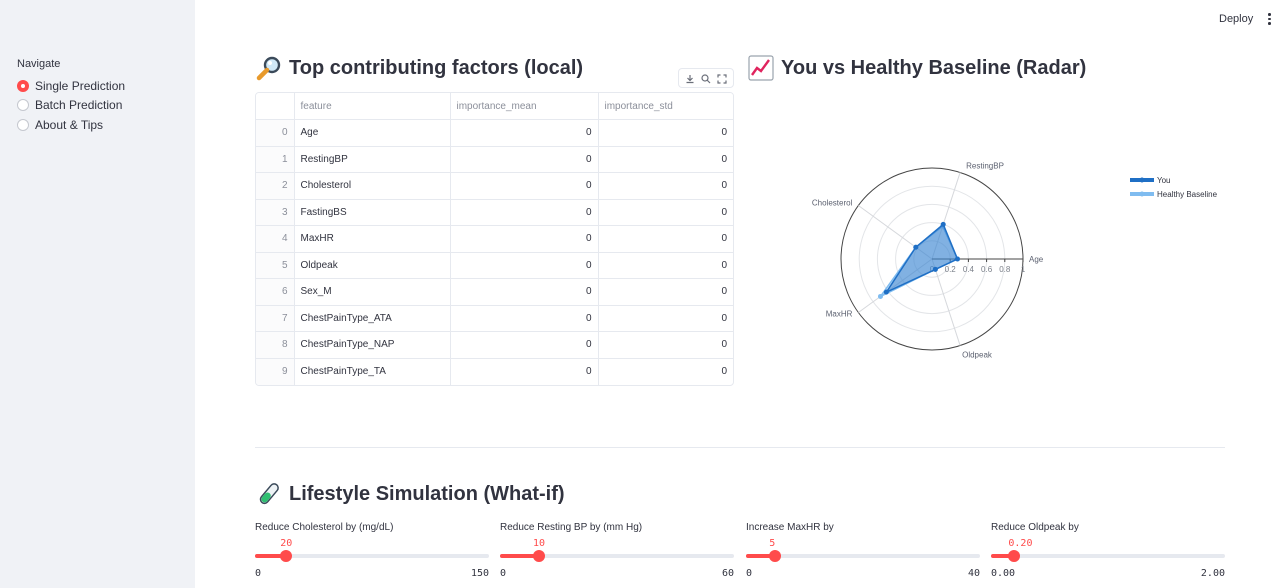 The width and height of the screenshot is (1280, 588). What do you see at coordinates (372, 371) in the screenshot?
I see `table-cell: ChestPainType_TA` at bounding box center [372, 371].